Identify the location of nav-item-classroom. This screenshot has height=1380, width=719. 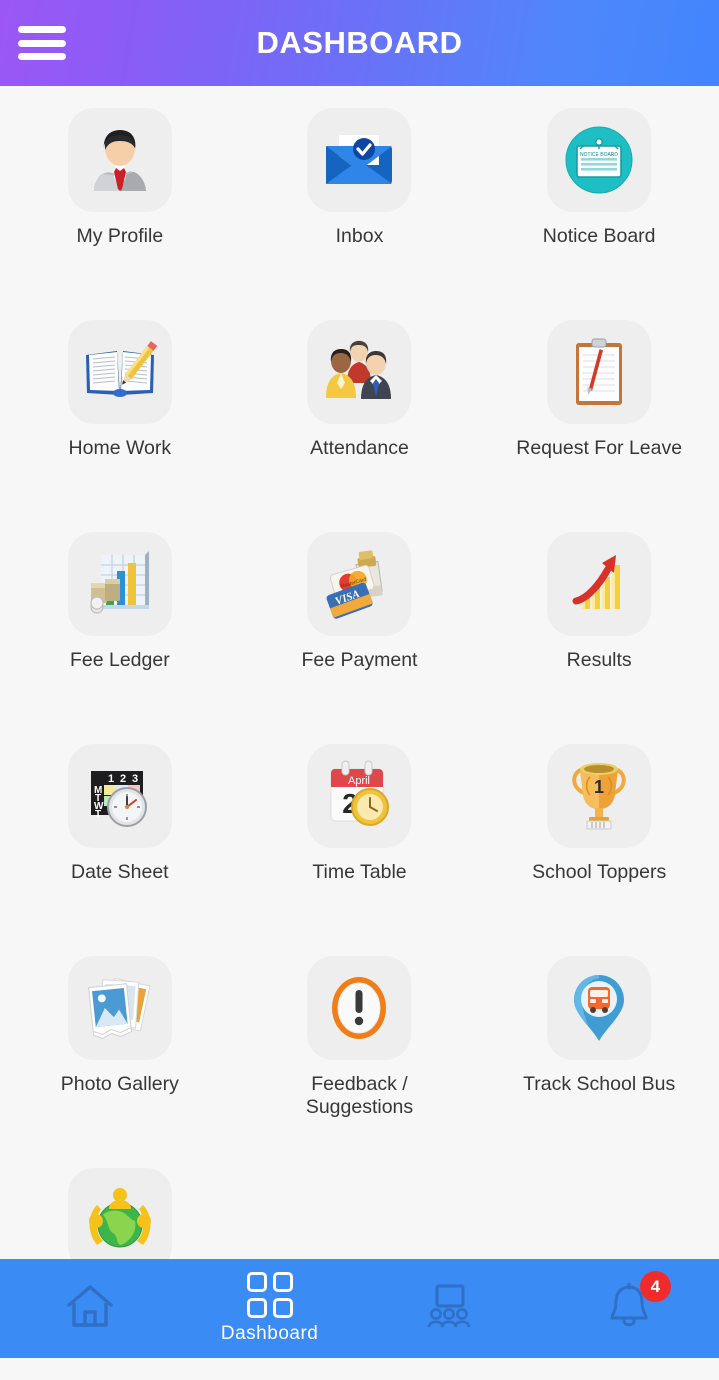
(450, 1308).